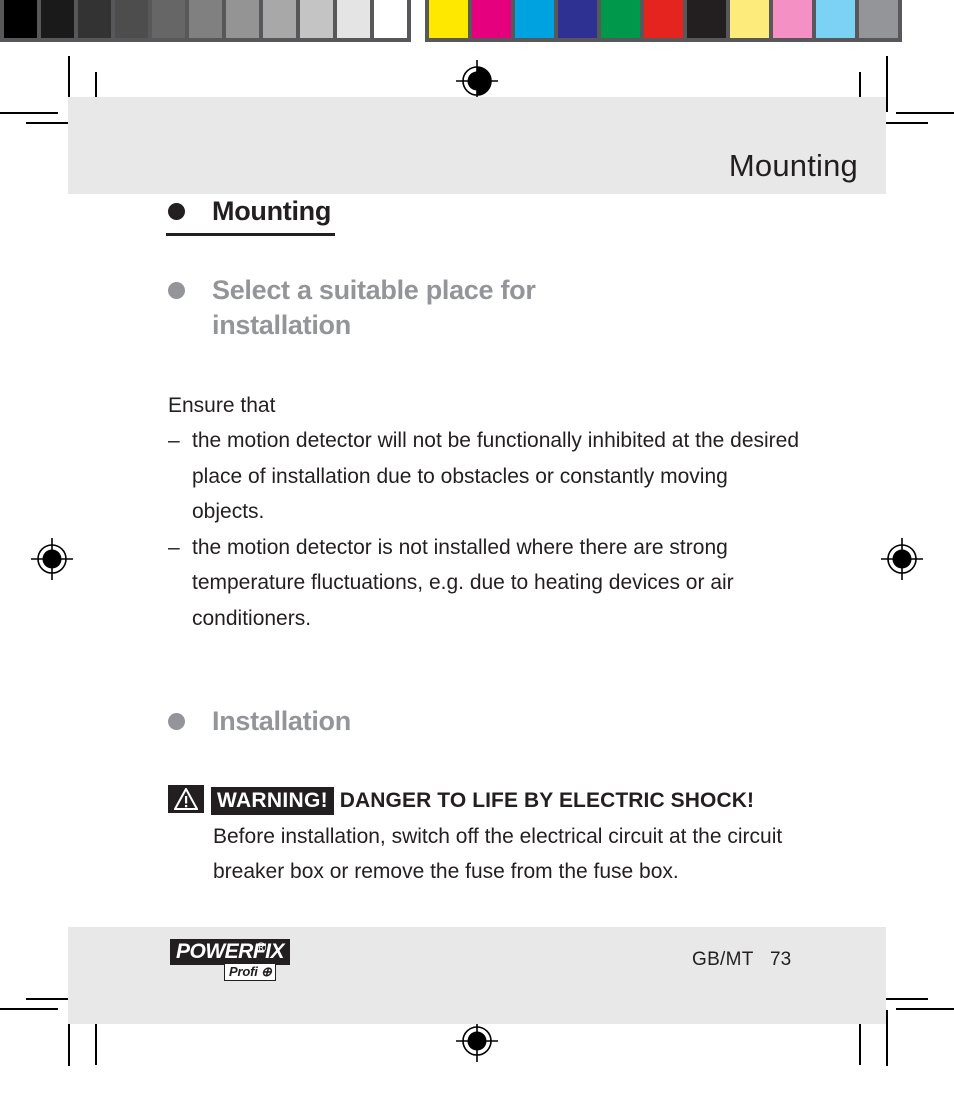 This screenshot has width=954, height=1093. I want to click on section-heading-select-place-label: Select a suitable place for installation, so click(374, 307).